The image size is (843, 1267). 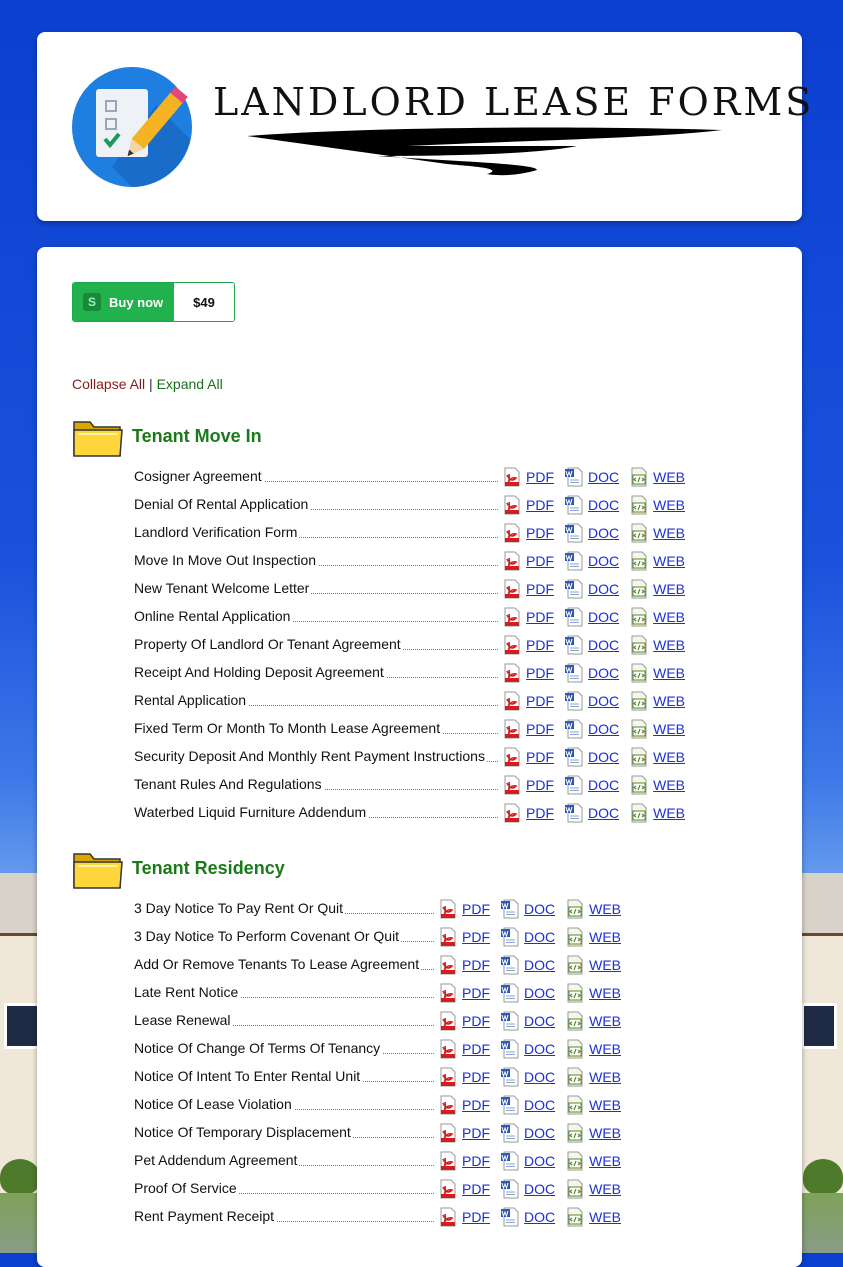 What do you see at coordinates (450, 1161) in the screenshot?
I see `pdf-icon` at bounding box center [450, 1161].